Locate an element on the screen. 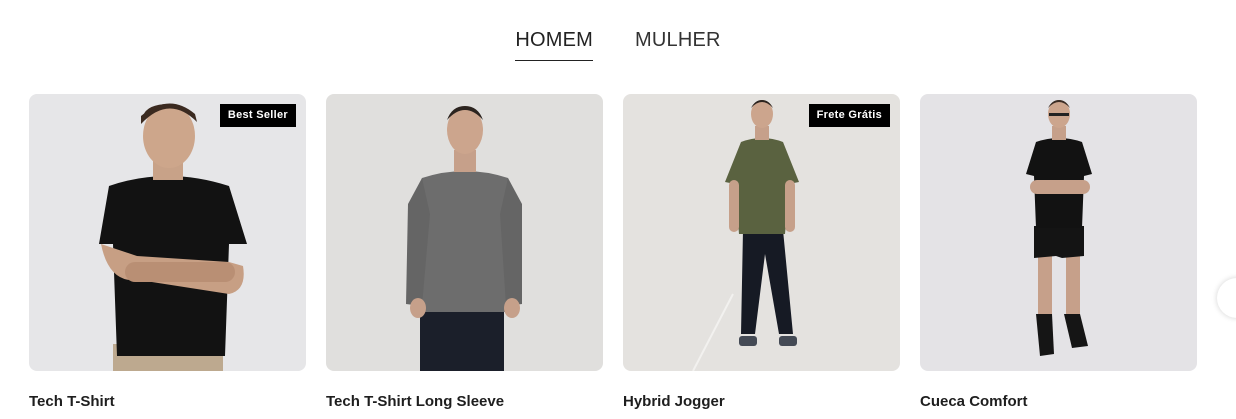 The width and height of the screenshot is (1236, 419). man-grey-longsleeve-image is located at coordinates (464, 232).